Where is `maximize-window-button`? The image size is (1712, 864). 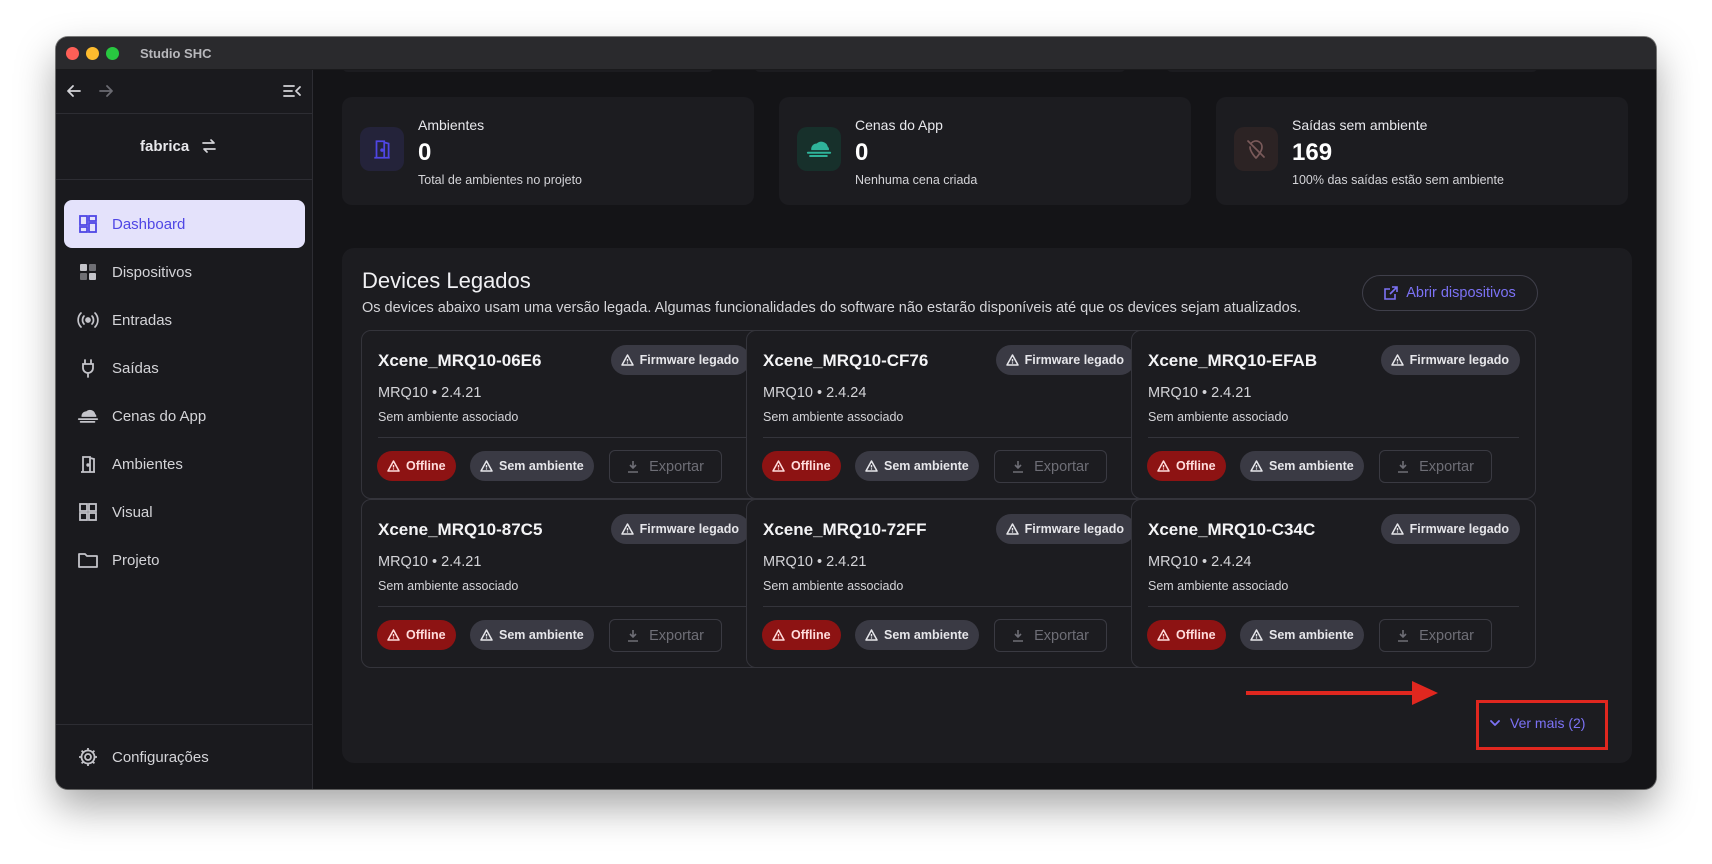
maximize-window-button is located at coordinates (112, 53).